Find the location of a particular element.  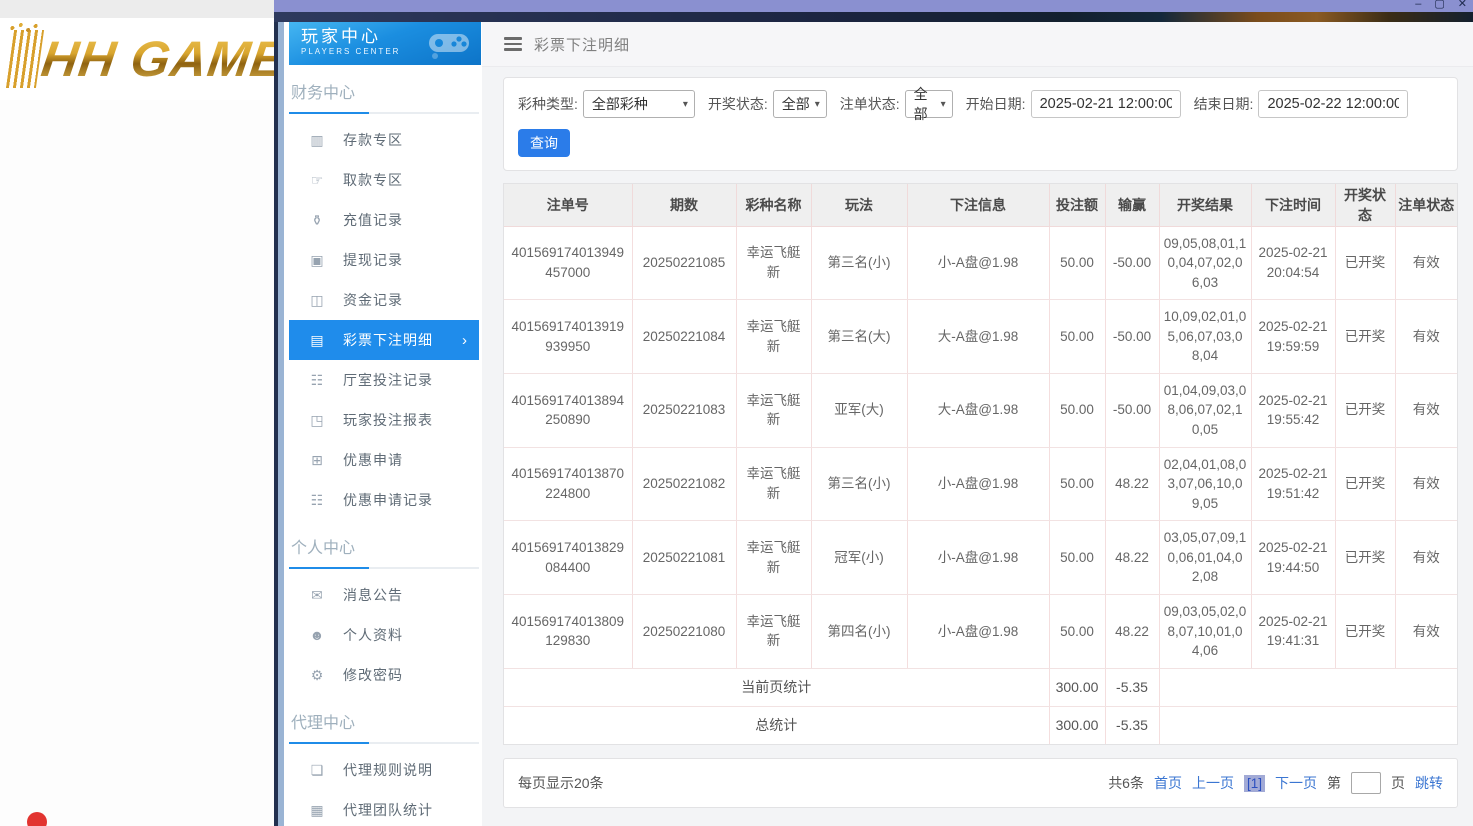

table-cell: 2025-02-21 19:55:42 is located at coordinates (1293, 410).